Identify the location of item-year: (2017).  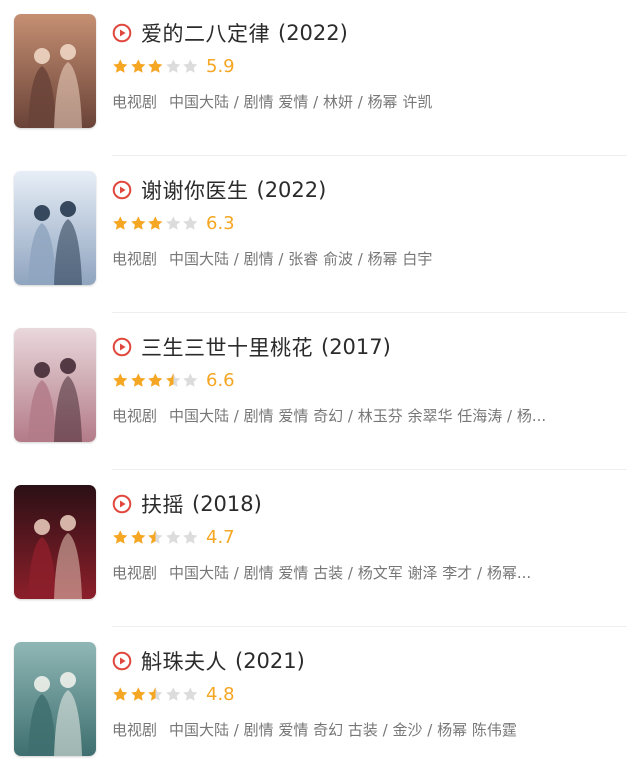
(356, 347).